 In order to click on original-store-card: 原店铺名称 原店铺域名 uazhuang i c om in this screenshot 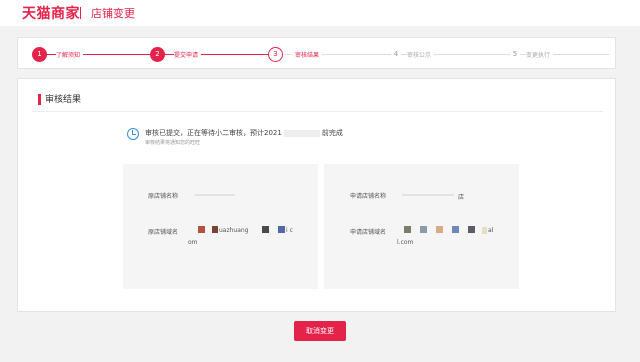, I will do `click(220, 226)`.